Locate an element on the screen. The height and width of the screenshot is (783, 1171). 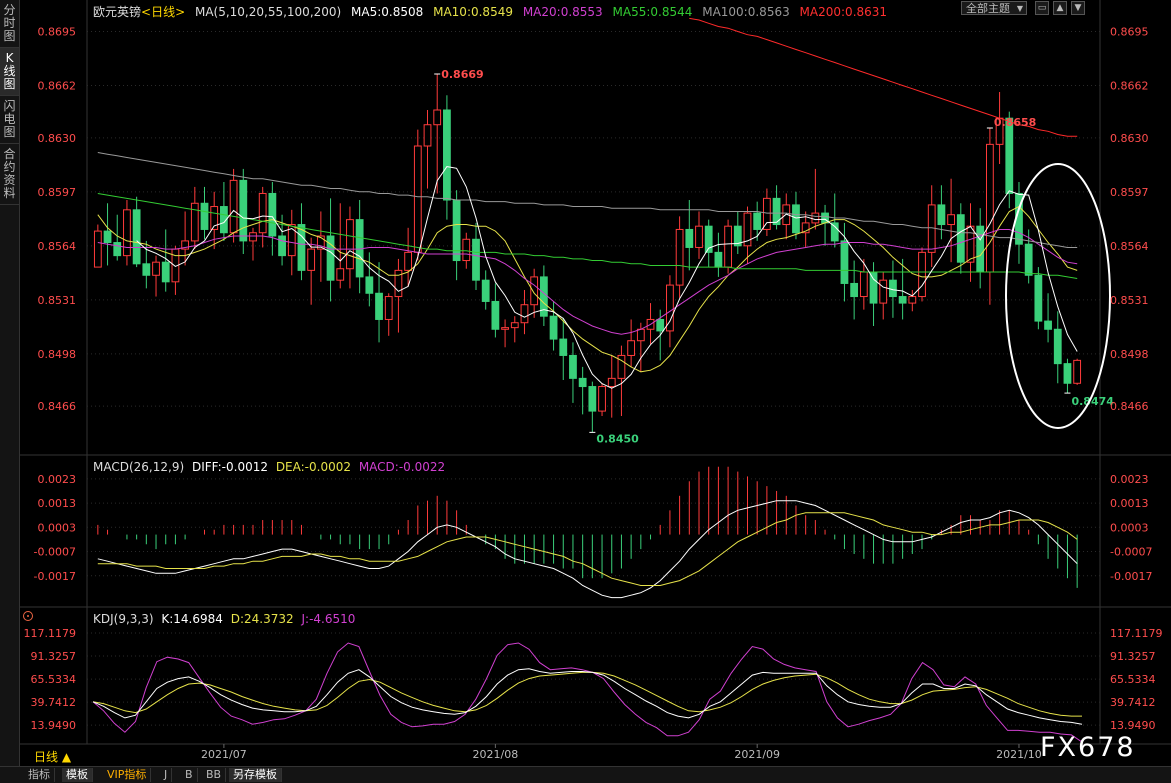
x-tick-label: 2021/08 is located at coordinates (496, 754).